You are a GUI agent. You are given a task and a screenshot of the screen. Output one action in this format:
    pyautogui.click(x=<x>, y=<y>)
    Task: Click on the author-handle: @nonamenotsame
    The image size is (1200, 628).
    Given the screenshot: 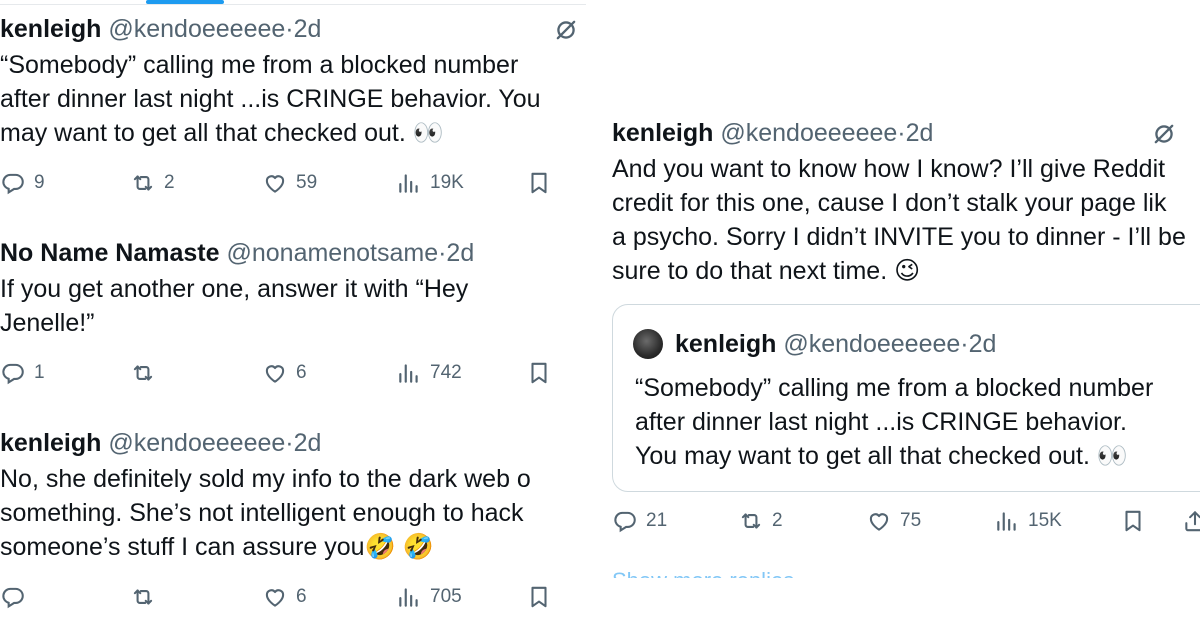 What is the action you would take?
    pyautogui.click(x=332, y=253)
    